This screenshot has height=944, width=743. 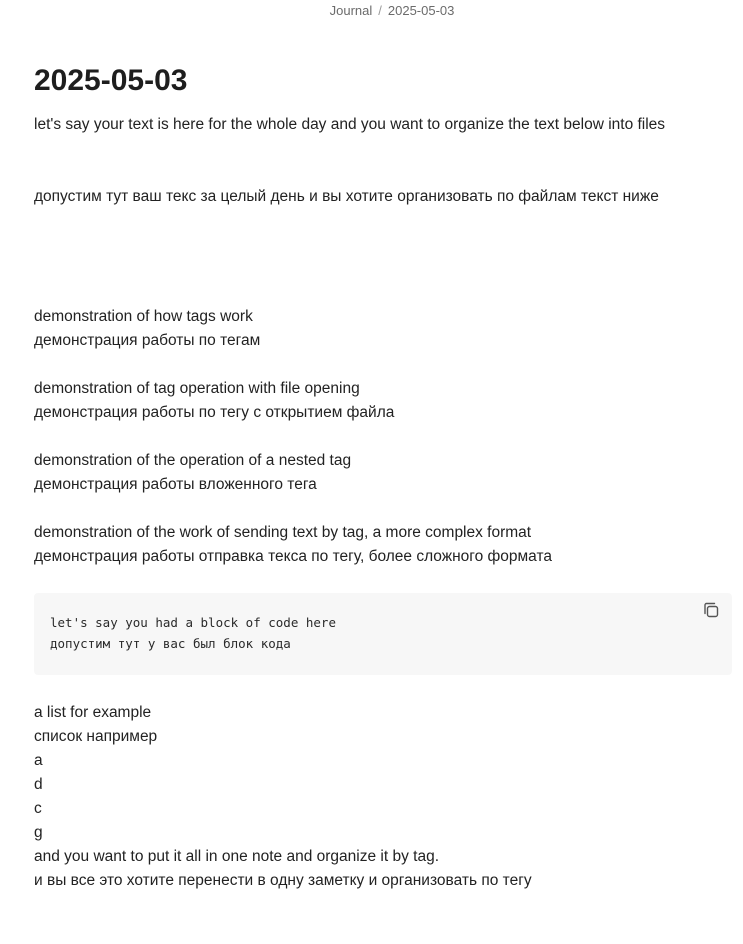 What do you see at coordinates (96, 736) in the screenshot?
I see `list-item: список например` at bounding box center [96, 736].